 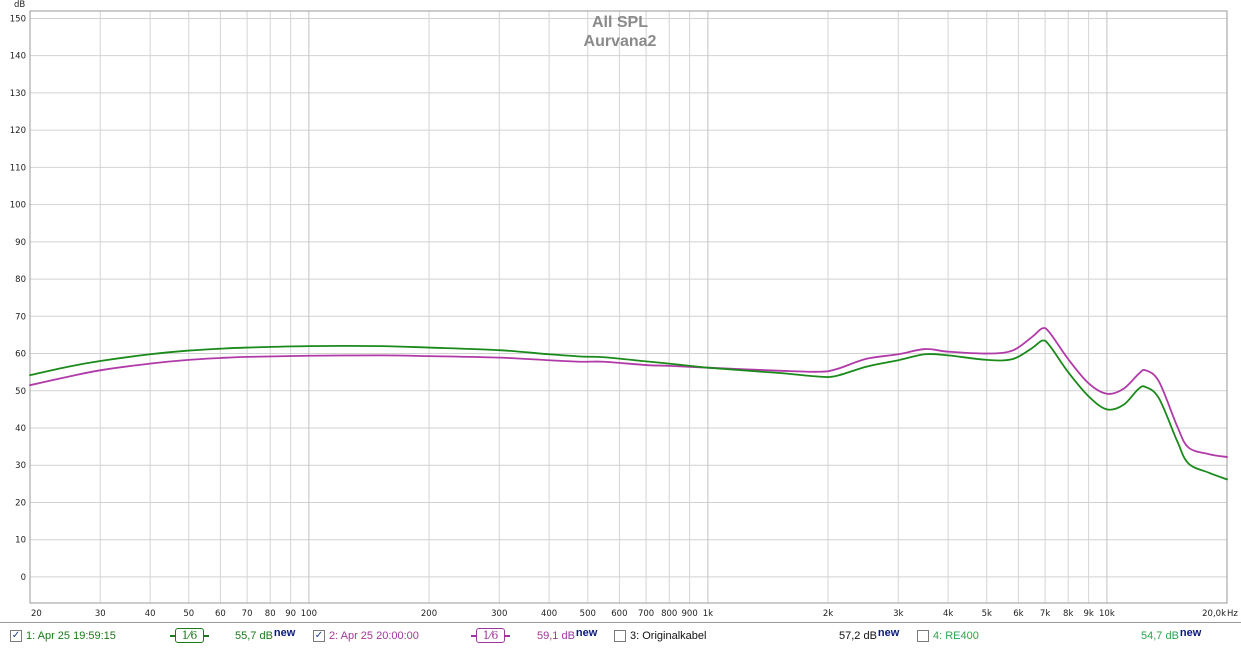 I want to click on chart-subtitle: Aurvana2, so click(x=620, y=41).